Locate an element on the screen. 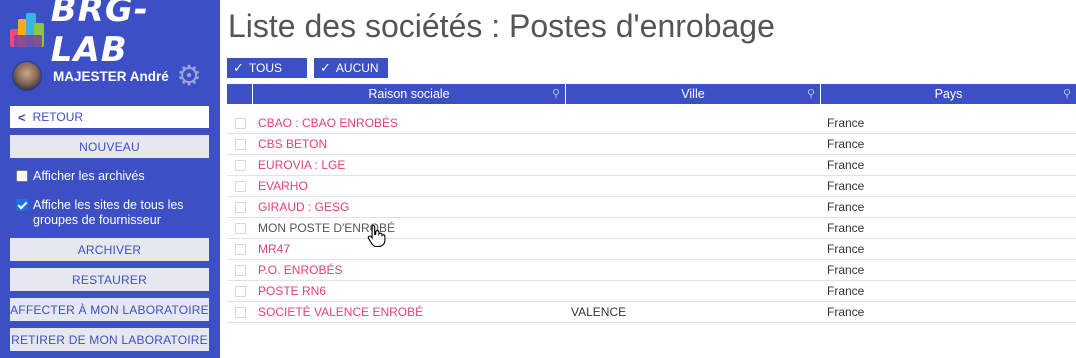 The height and width of the screenshot is (358, 1076). logo-icon is located at coordinates (27, 30).